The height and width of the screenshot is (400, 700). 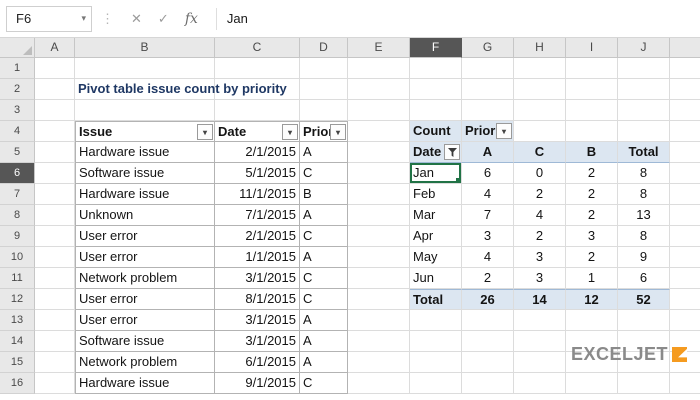 What do you see at coordinates (145, 278) in the screenshot?
I see `cell-B11: Network problem` at bounding box center [145, 278].